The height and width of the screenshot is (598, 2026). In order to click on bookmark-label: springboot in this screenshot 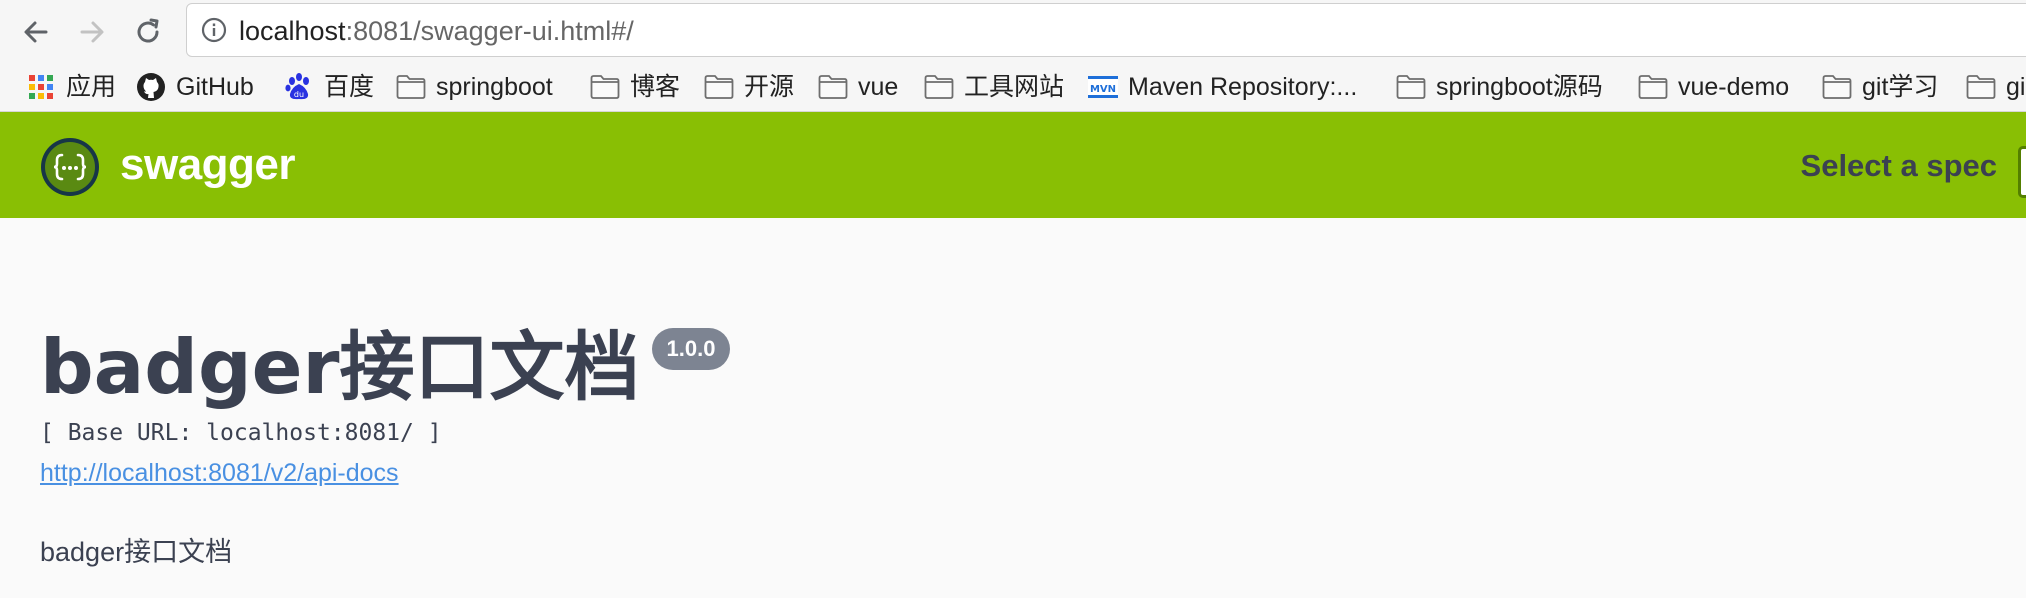, I will do `click(494, 87)`.